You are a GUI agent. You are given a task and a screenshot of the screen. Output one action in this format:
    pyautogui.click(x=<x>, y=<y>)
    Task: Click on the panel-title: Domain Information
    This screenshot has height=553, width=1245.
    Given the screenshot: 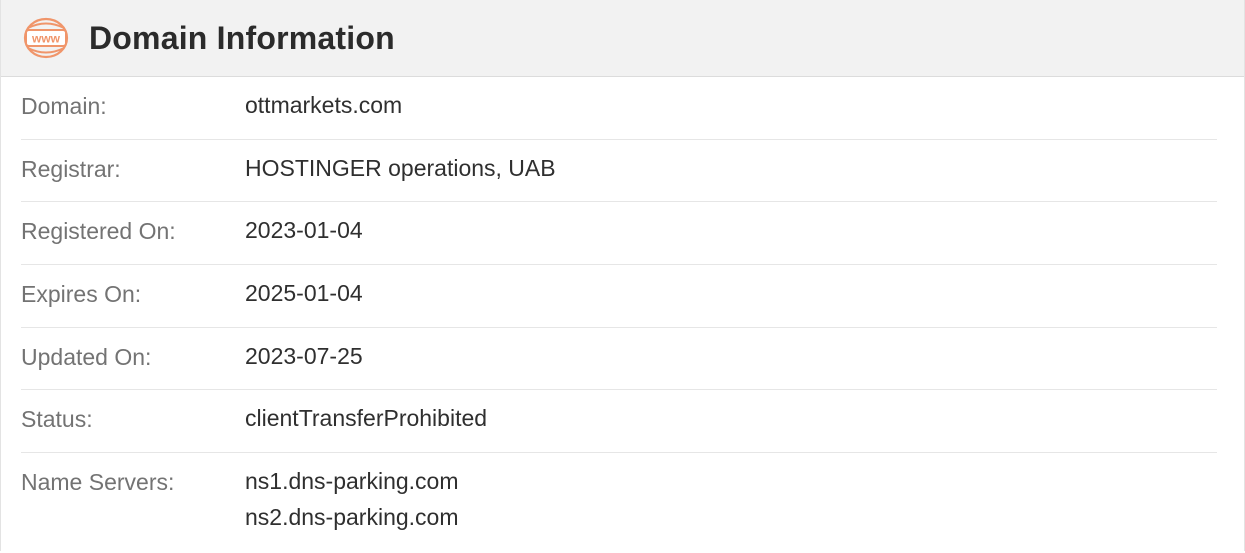 What is the action you would take?
    pyautogui.click(x=242, y=37)
    